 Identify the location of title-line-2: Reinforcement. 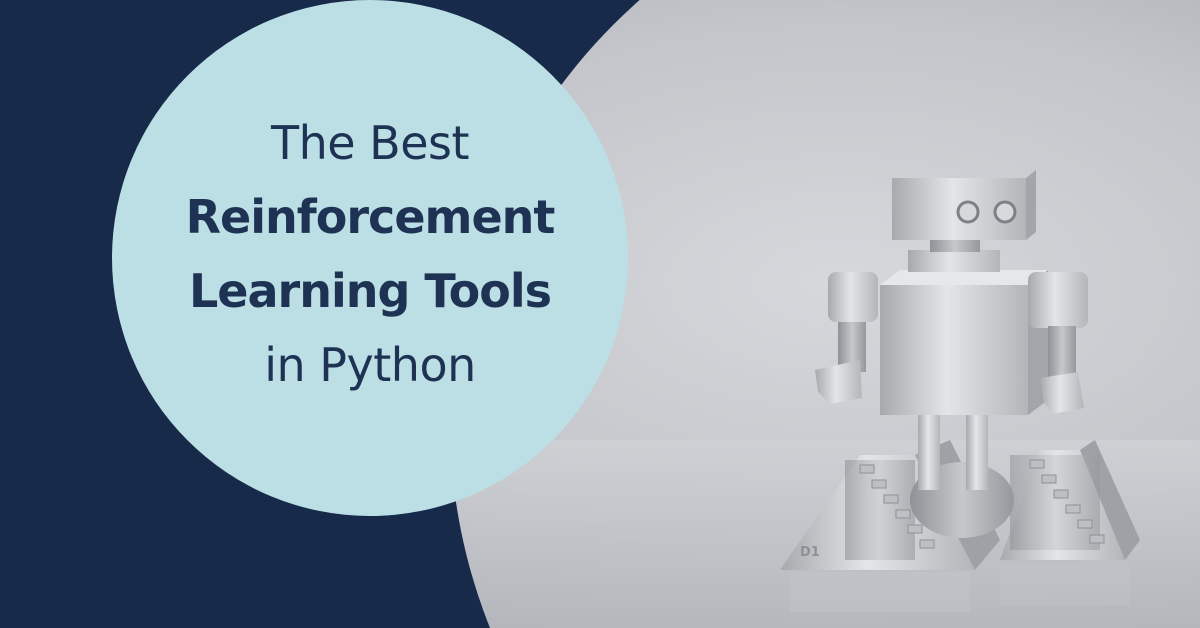
(370, 217).